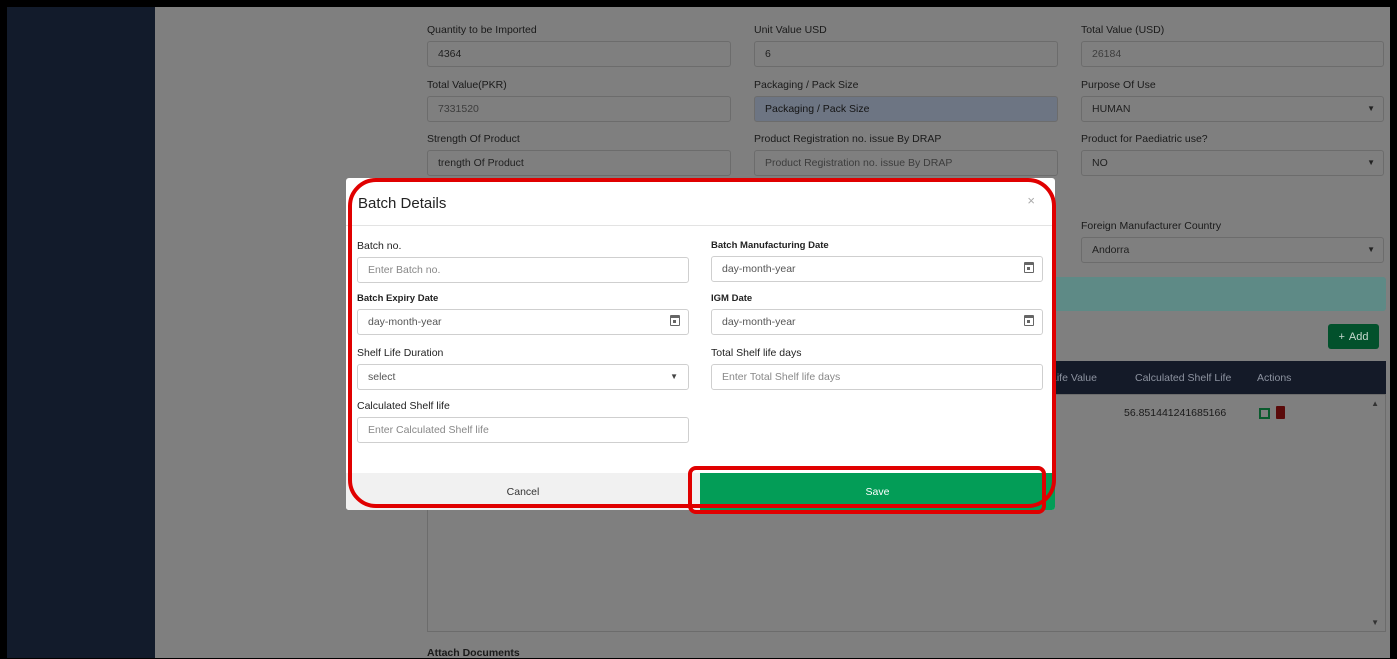  Describe the element at coordinates (482, 30) in the screenshot. I see `quantity-label: Quantity to be Imported` at that location.